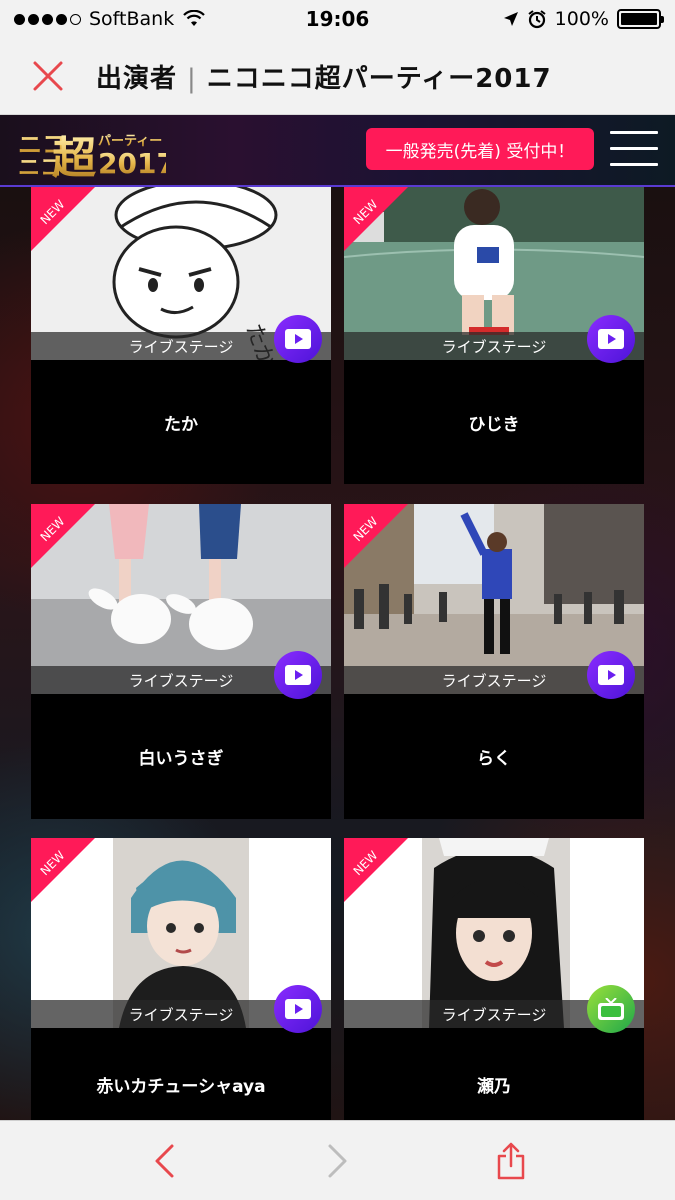  I want to click on chevron-right-icon, so click(337, 1161).